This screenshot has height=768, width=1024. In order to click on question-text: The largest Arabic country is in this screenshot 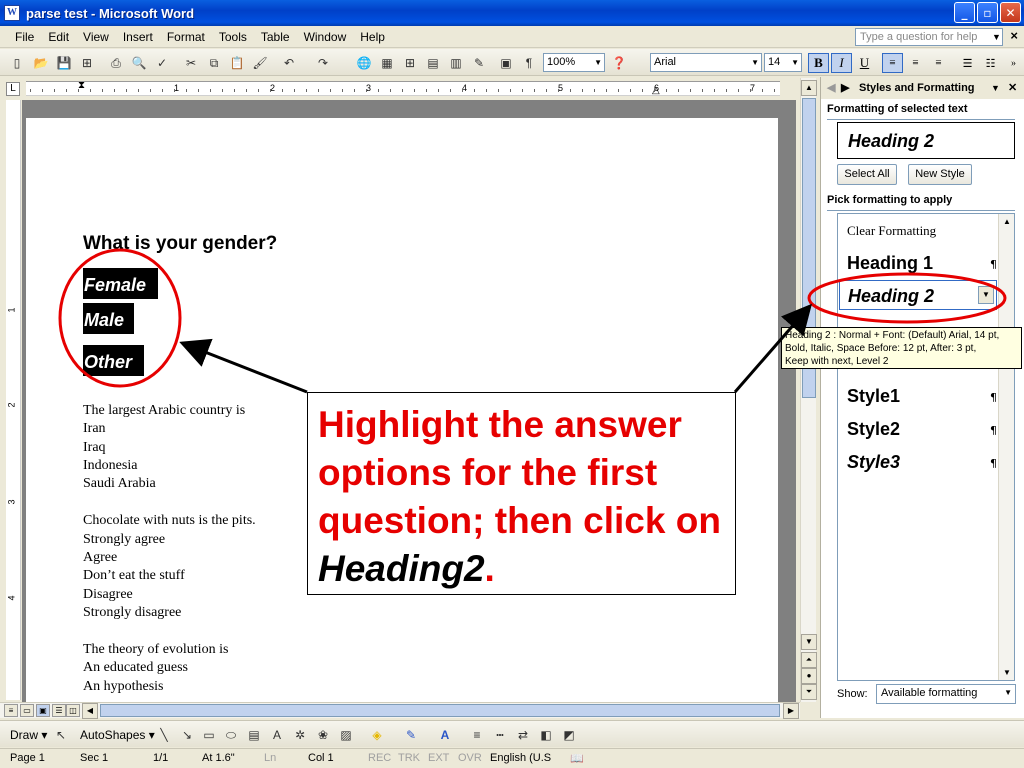, I will do `click(164, 411)`.